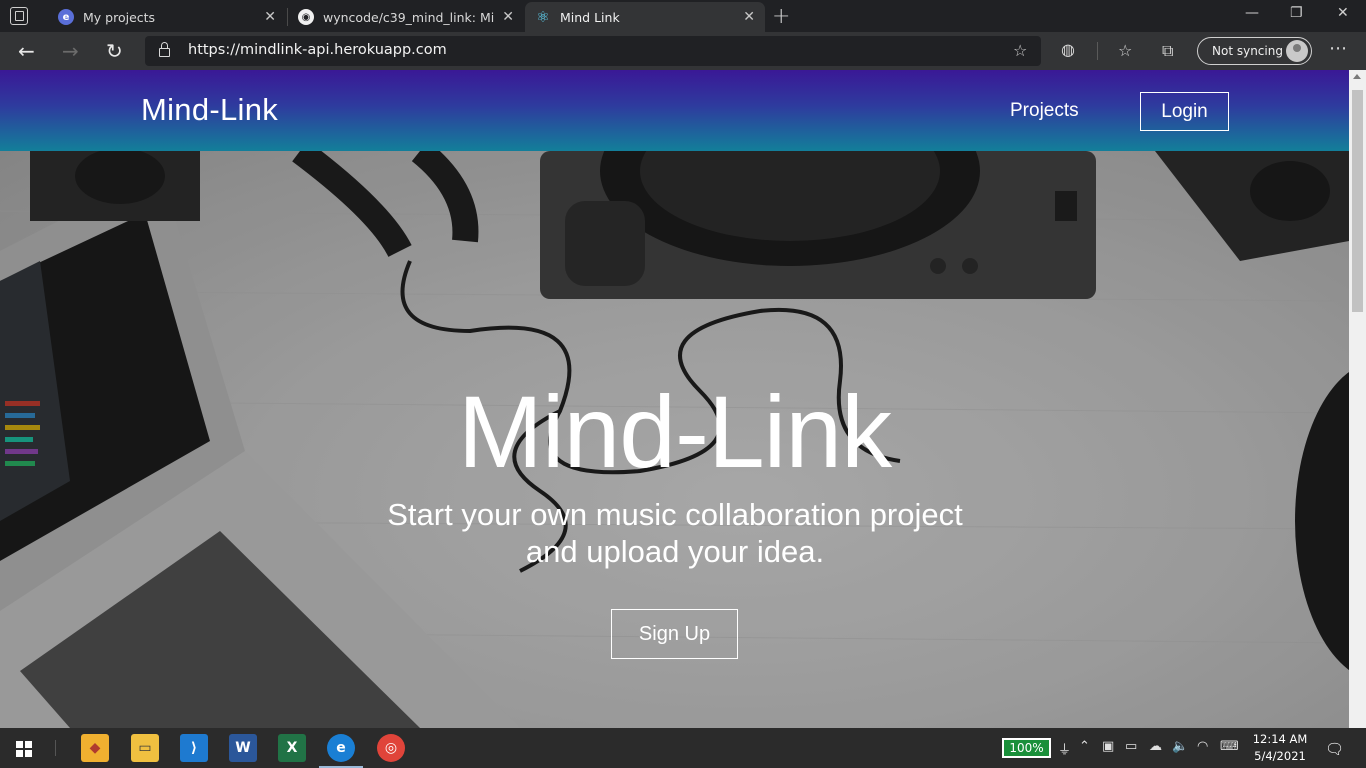  What do you see at coordinates (1357, 399) in the screenshot?
I see `vertical-scrollbar` at bounding box center [1357, 399].